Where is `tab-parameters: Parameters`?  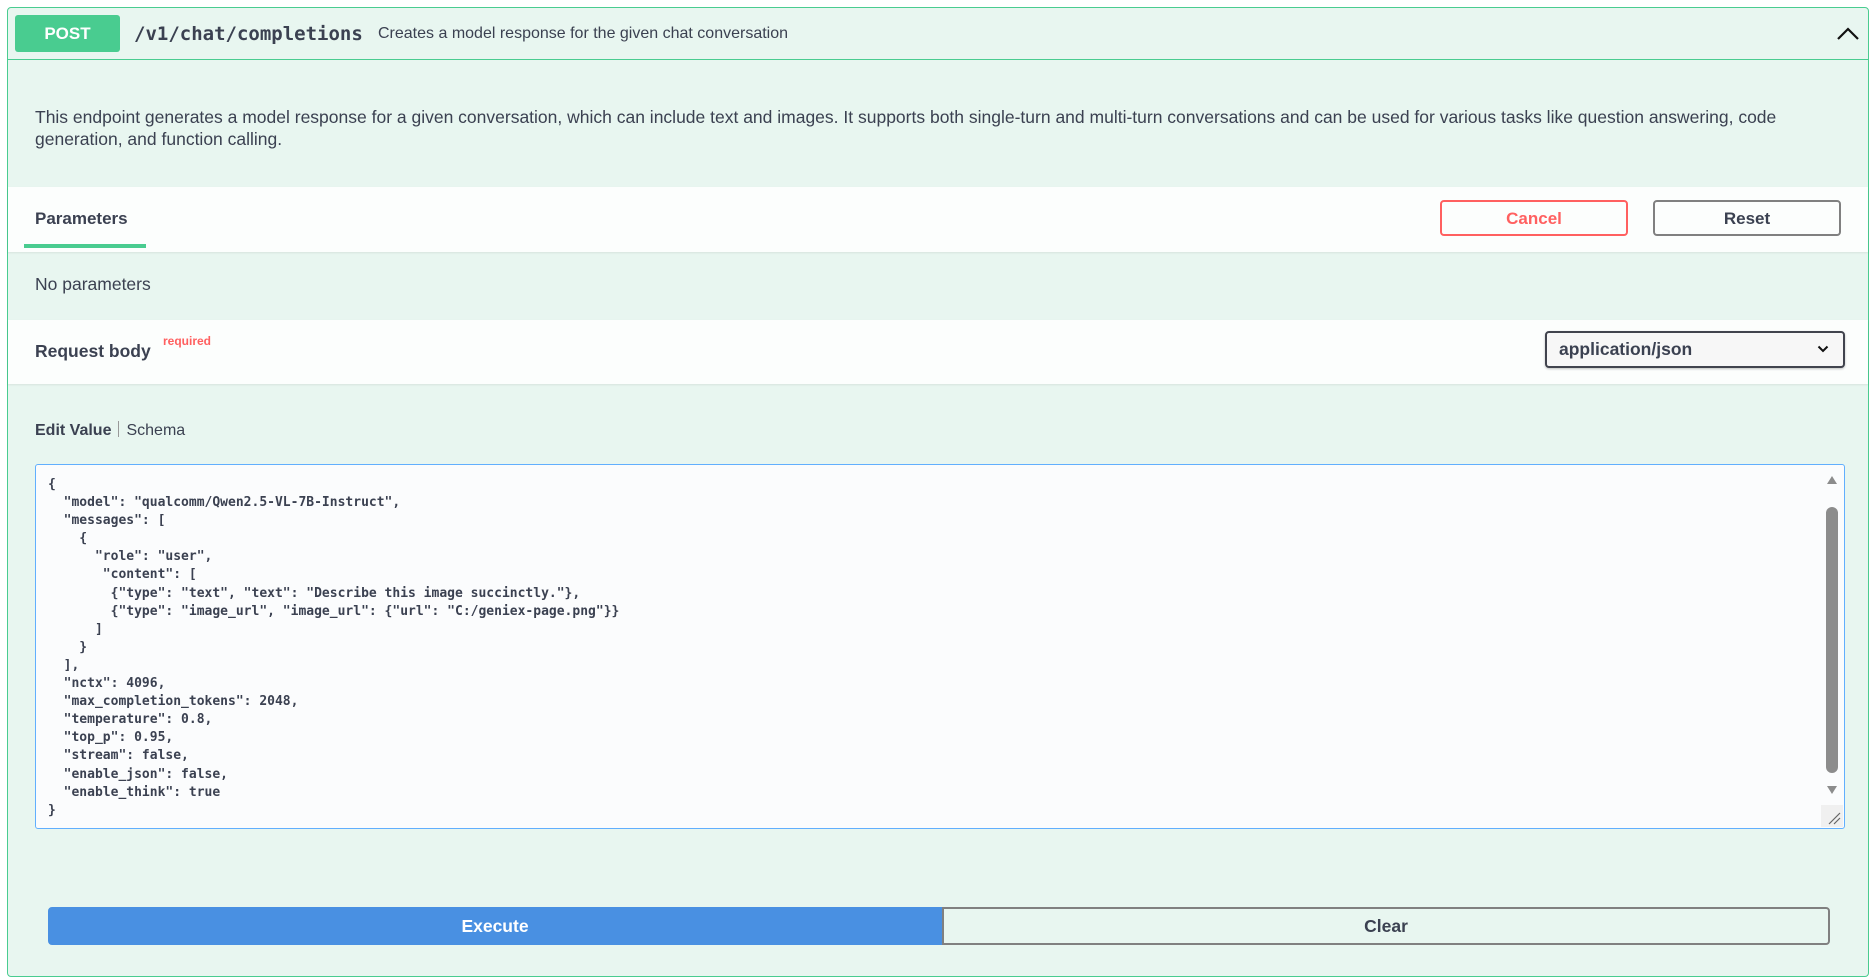 tab-parameters: Parameters is located at coordinates (81, 219).